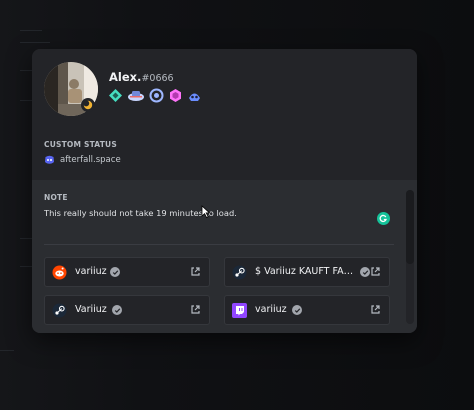  Describe the element at coordinates (136, 95) in the screenshot. I see `early-supporter-icon` at that location.